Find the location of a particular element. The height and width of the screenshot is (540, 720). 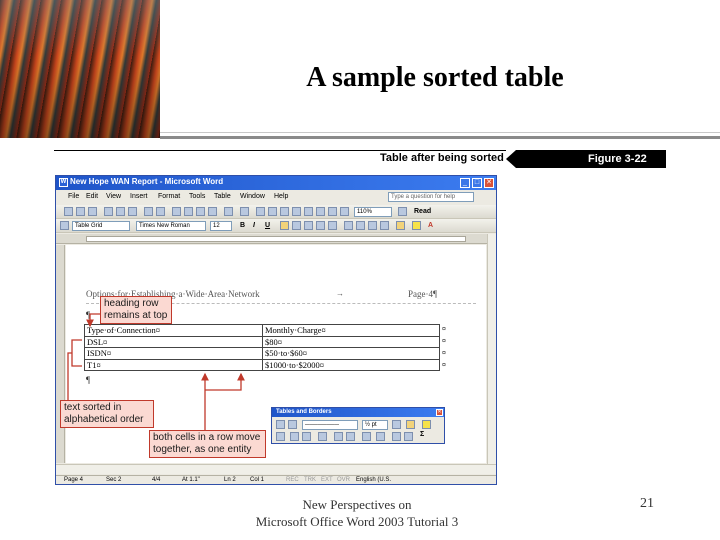

line-style-select: ──────── is located at coordinates (330, 425).